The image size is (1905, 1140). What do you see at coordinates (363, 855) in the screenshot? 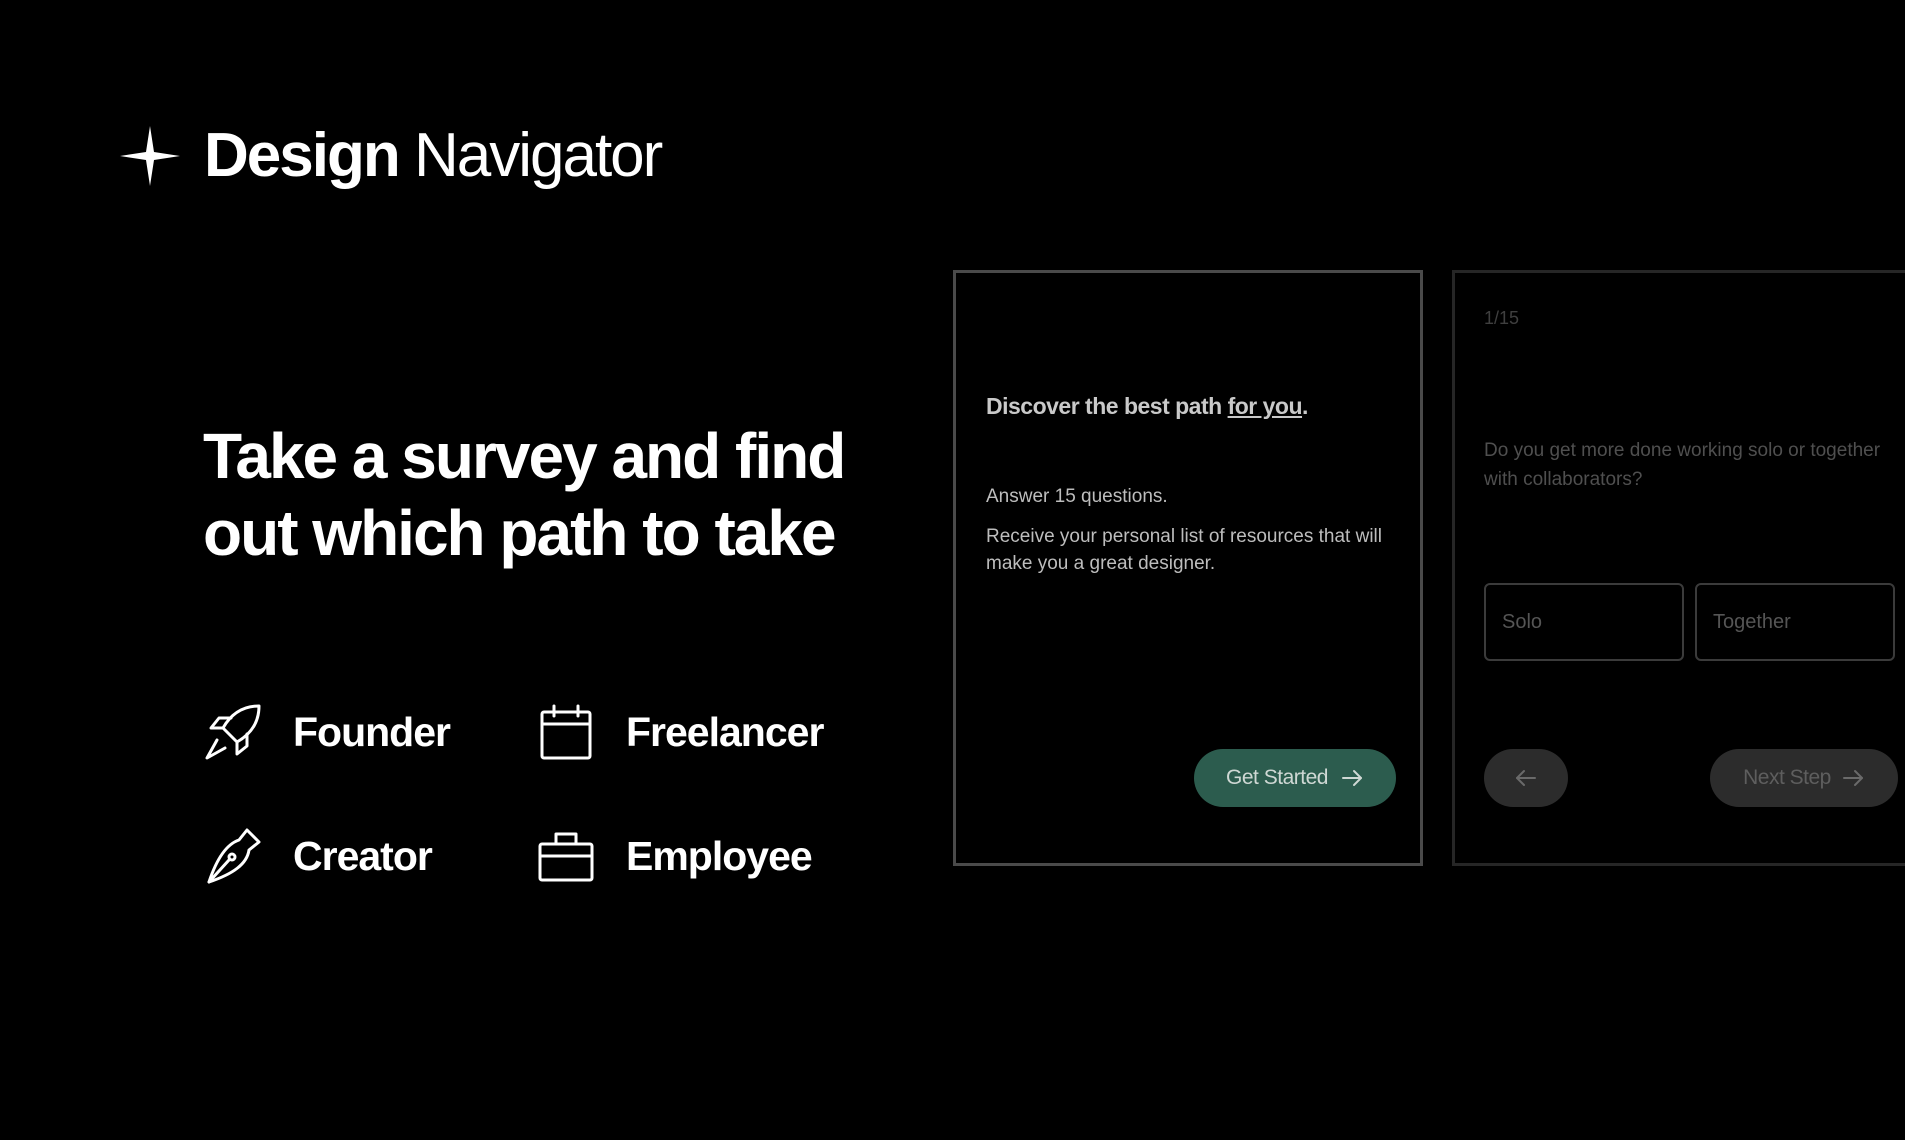
I see `role-label-creator: Creator` at bounding box center [363, 855].